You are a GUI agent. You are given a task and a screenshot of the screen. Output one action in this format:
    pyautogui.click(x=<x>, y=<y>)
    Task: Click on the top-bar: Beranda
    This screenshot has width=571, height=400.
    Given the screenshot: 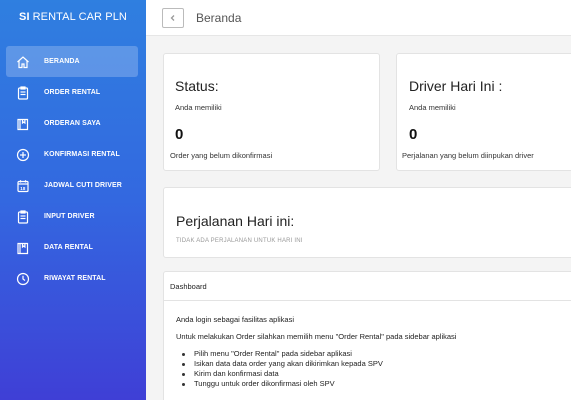 What is the action you would take?
    pyautogui.click(x=358, y=18)
    